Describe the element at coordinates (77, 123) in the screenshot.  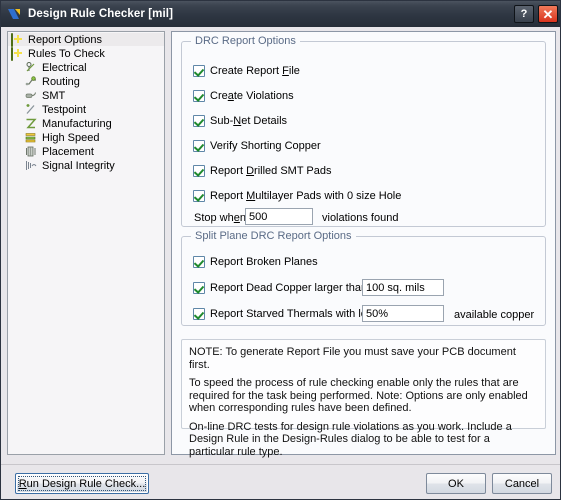
I see `tree-item-label: Manufacturing` at that location.